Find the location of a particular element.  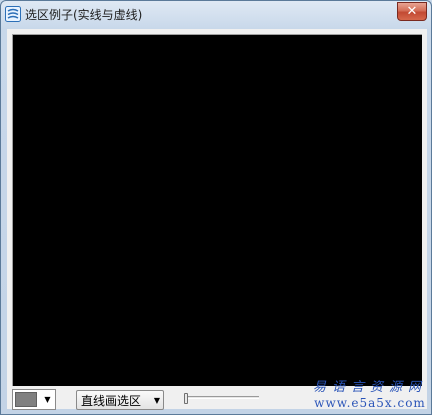

selection-mode-dropdown: 直线画选区 ▼ is located at coordinates (120, 400).